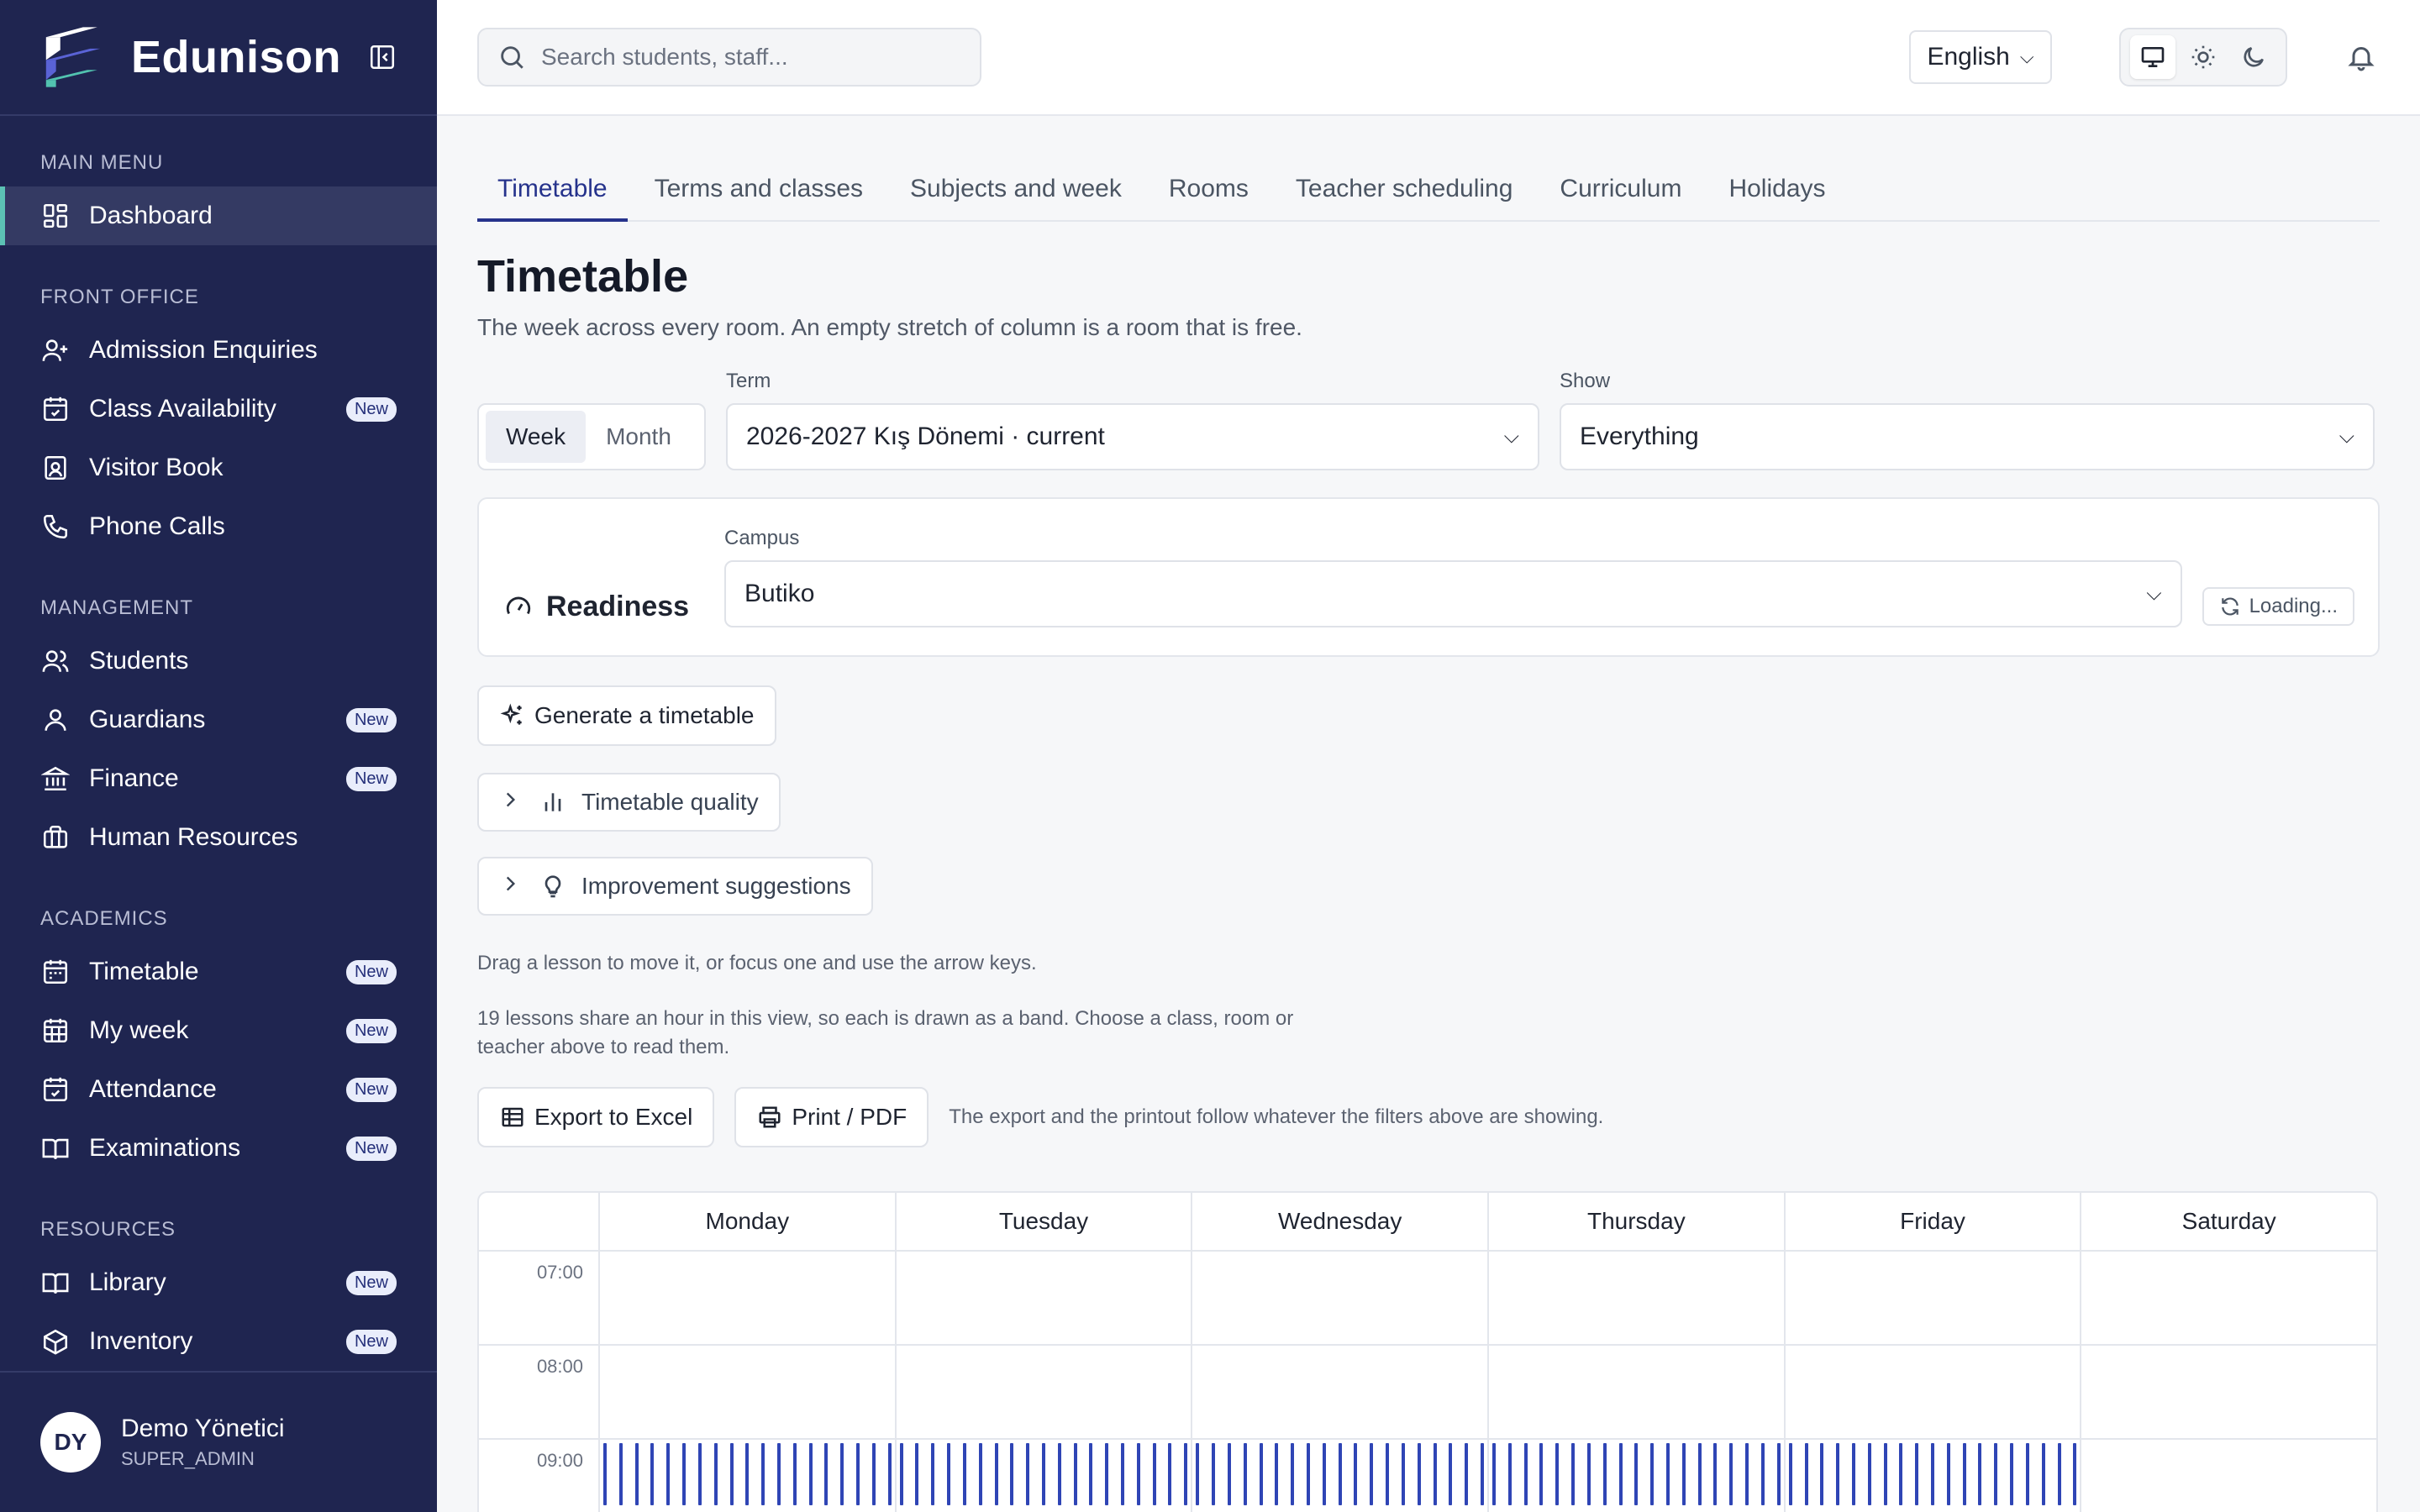 Image resolution: width=2420 pixels, height=1512 pixels. Describe the element at coordinates (218, 526) in the screenshot. I see `sidebar-item-phone-calls: Phone Calls` at that location.